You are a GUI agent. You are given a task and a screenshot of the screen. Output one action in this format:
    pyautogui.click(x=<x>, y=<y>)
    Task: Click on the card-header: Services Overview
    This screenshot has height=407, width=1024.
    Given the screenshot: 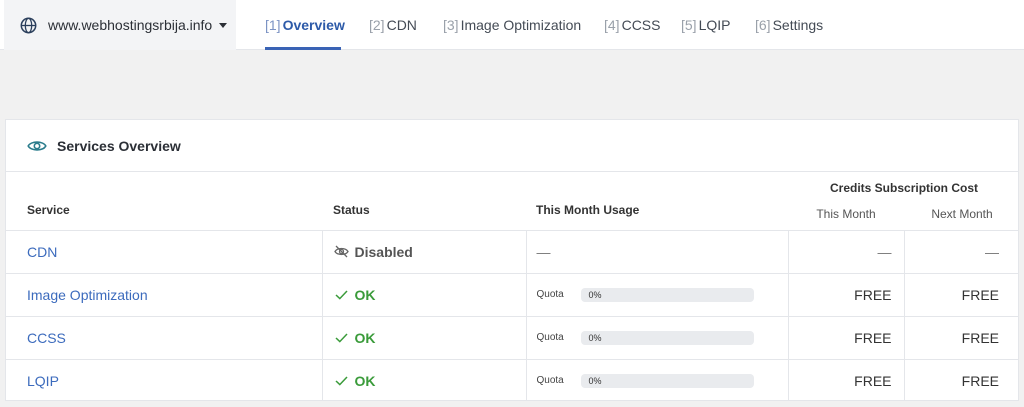 What is the action you would take?
    pyautogui.click(x=512, y=146)
    